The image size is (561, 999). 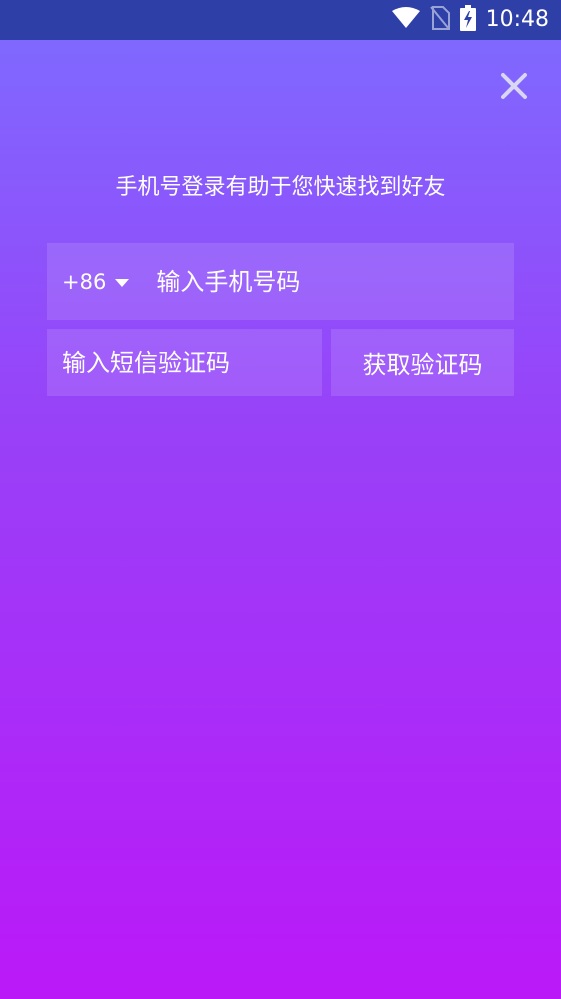 What do you see at coordinates (422, 362) in the screenshot?
I see `get-code-button: 获取验证码` at bounding box center [422, 362].